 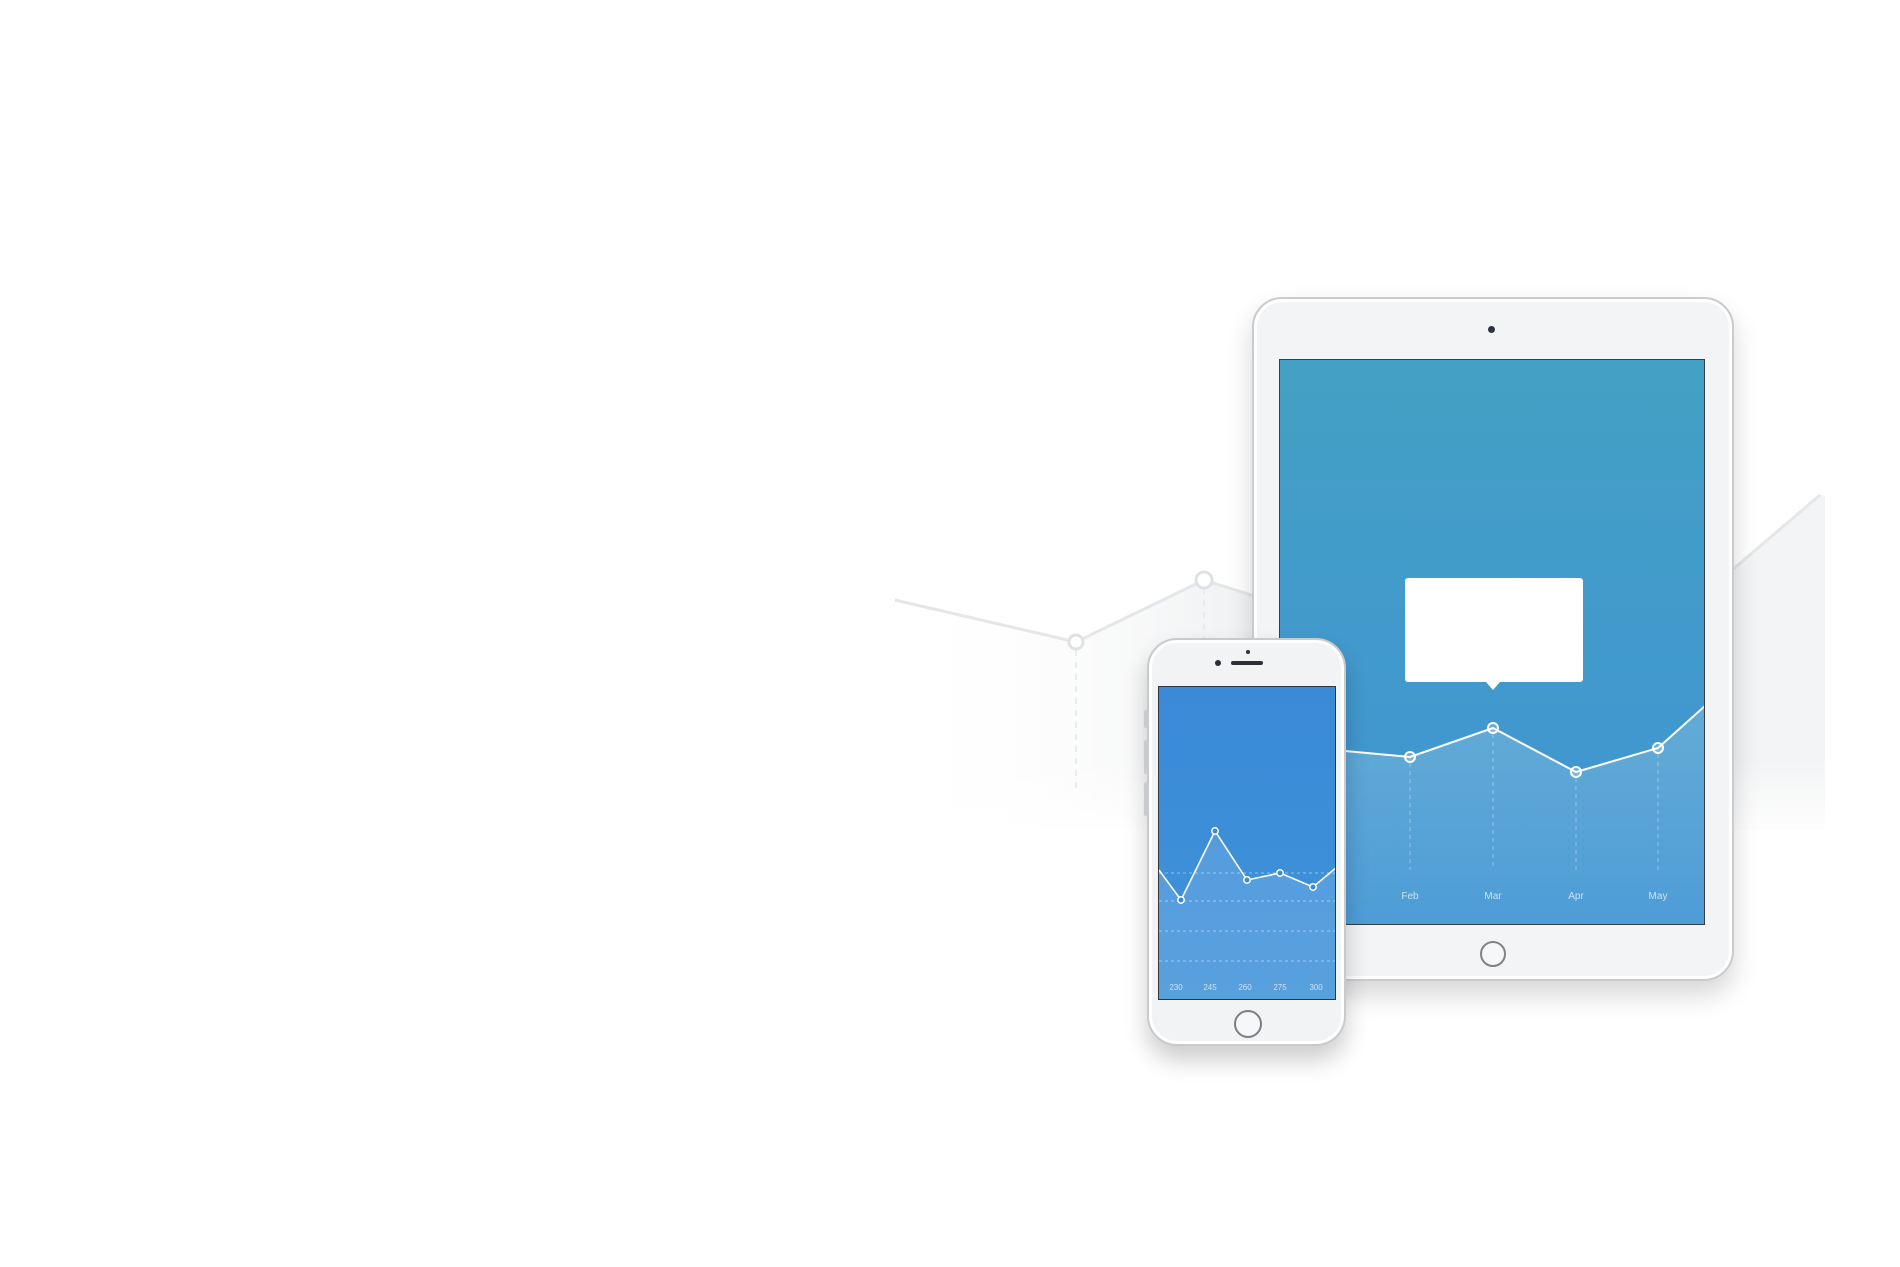 I want to click on tablet-x-tick-label: Mar, so click(x=1493, y=896).